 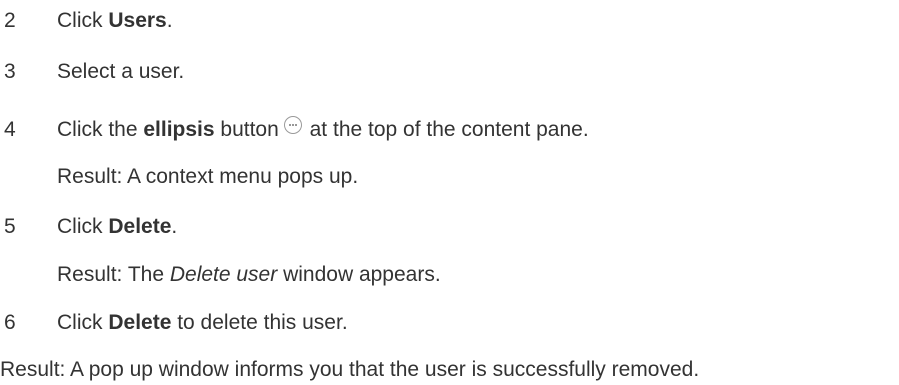 I want to click on step-5-result: Result: The Delete user window appears., so click(x=249, y=275).